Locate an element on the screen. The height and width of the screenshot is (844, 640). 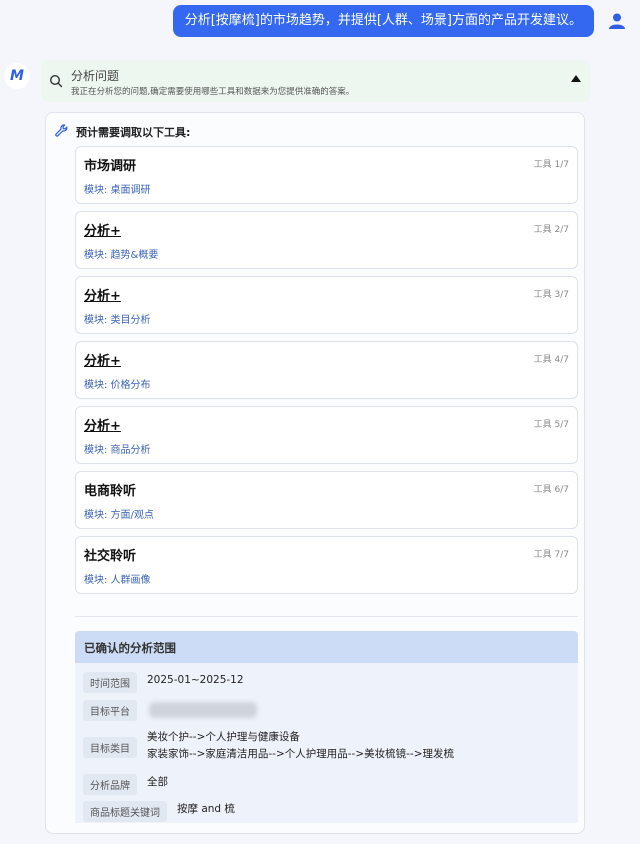
tool-module: 模块: 方面/观点 is located at coordinates (119, 515).